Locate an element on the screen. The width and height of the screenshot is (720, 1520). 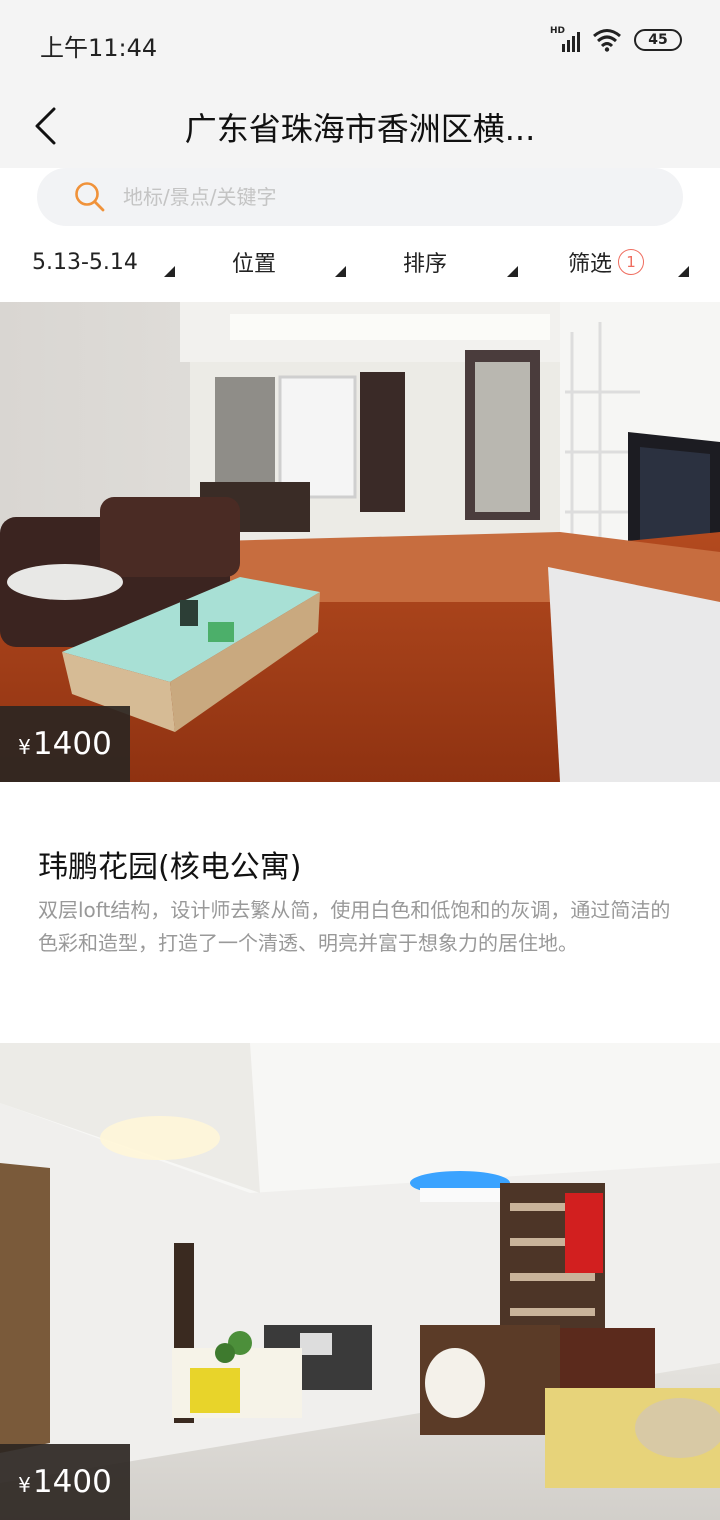
status-bar: 上午11:44 HD 45 is located at coordinates (360, 43).